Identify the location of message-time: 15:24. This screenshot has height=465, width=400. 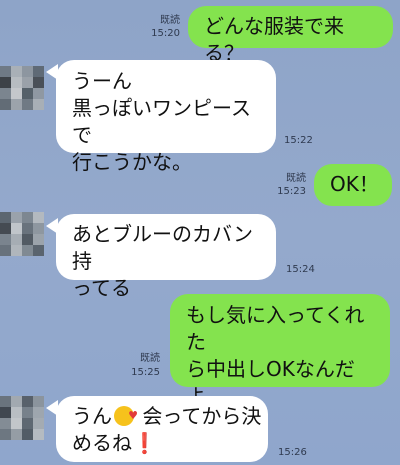
(300, 269).